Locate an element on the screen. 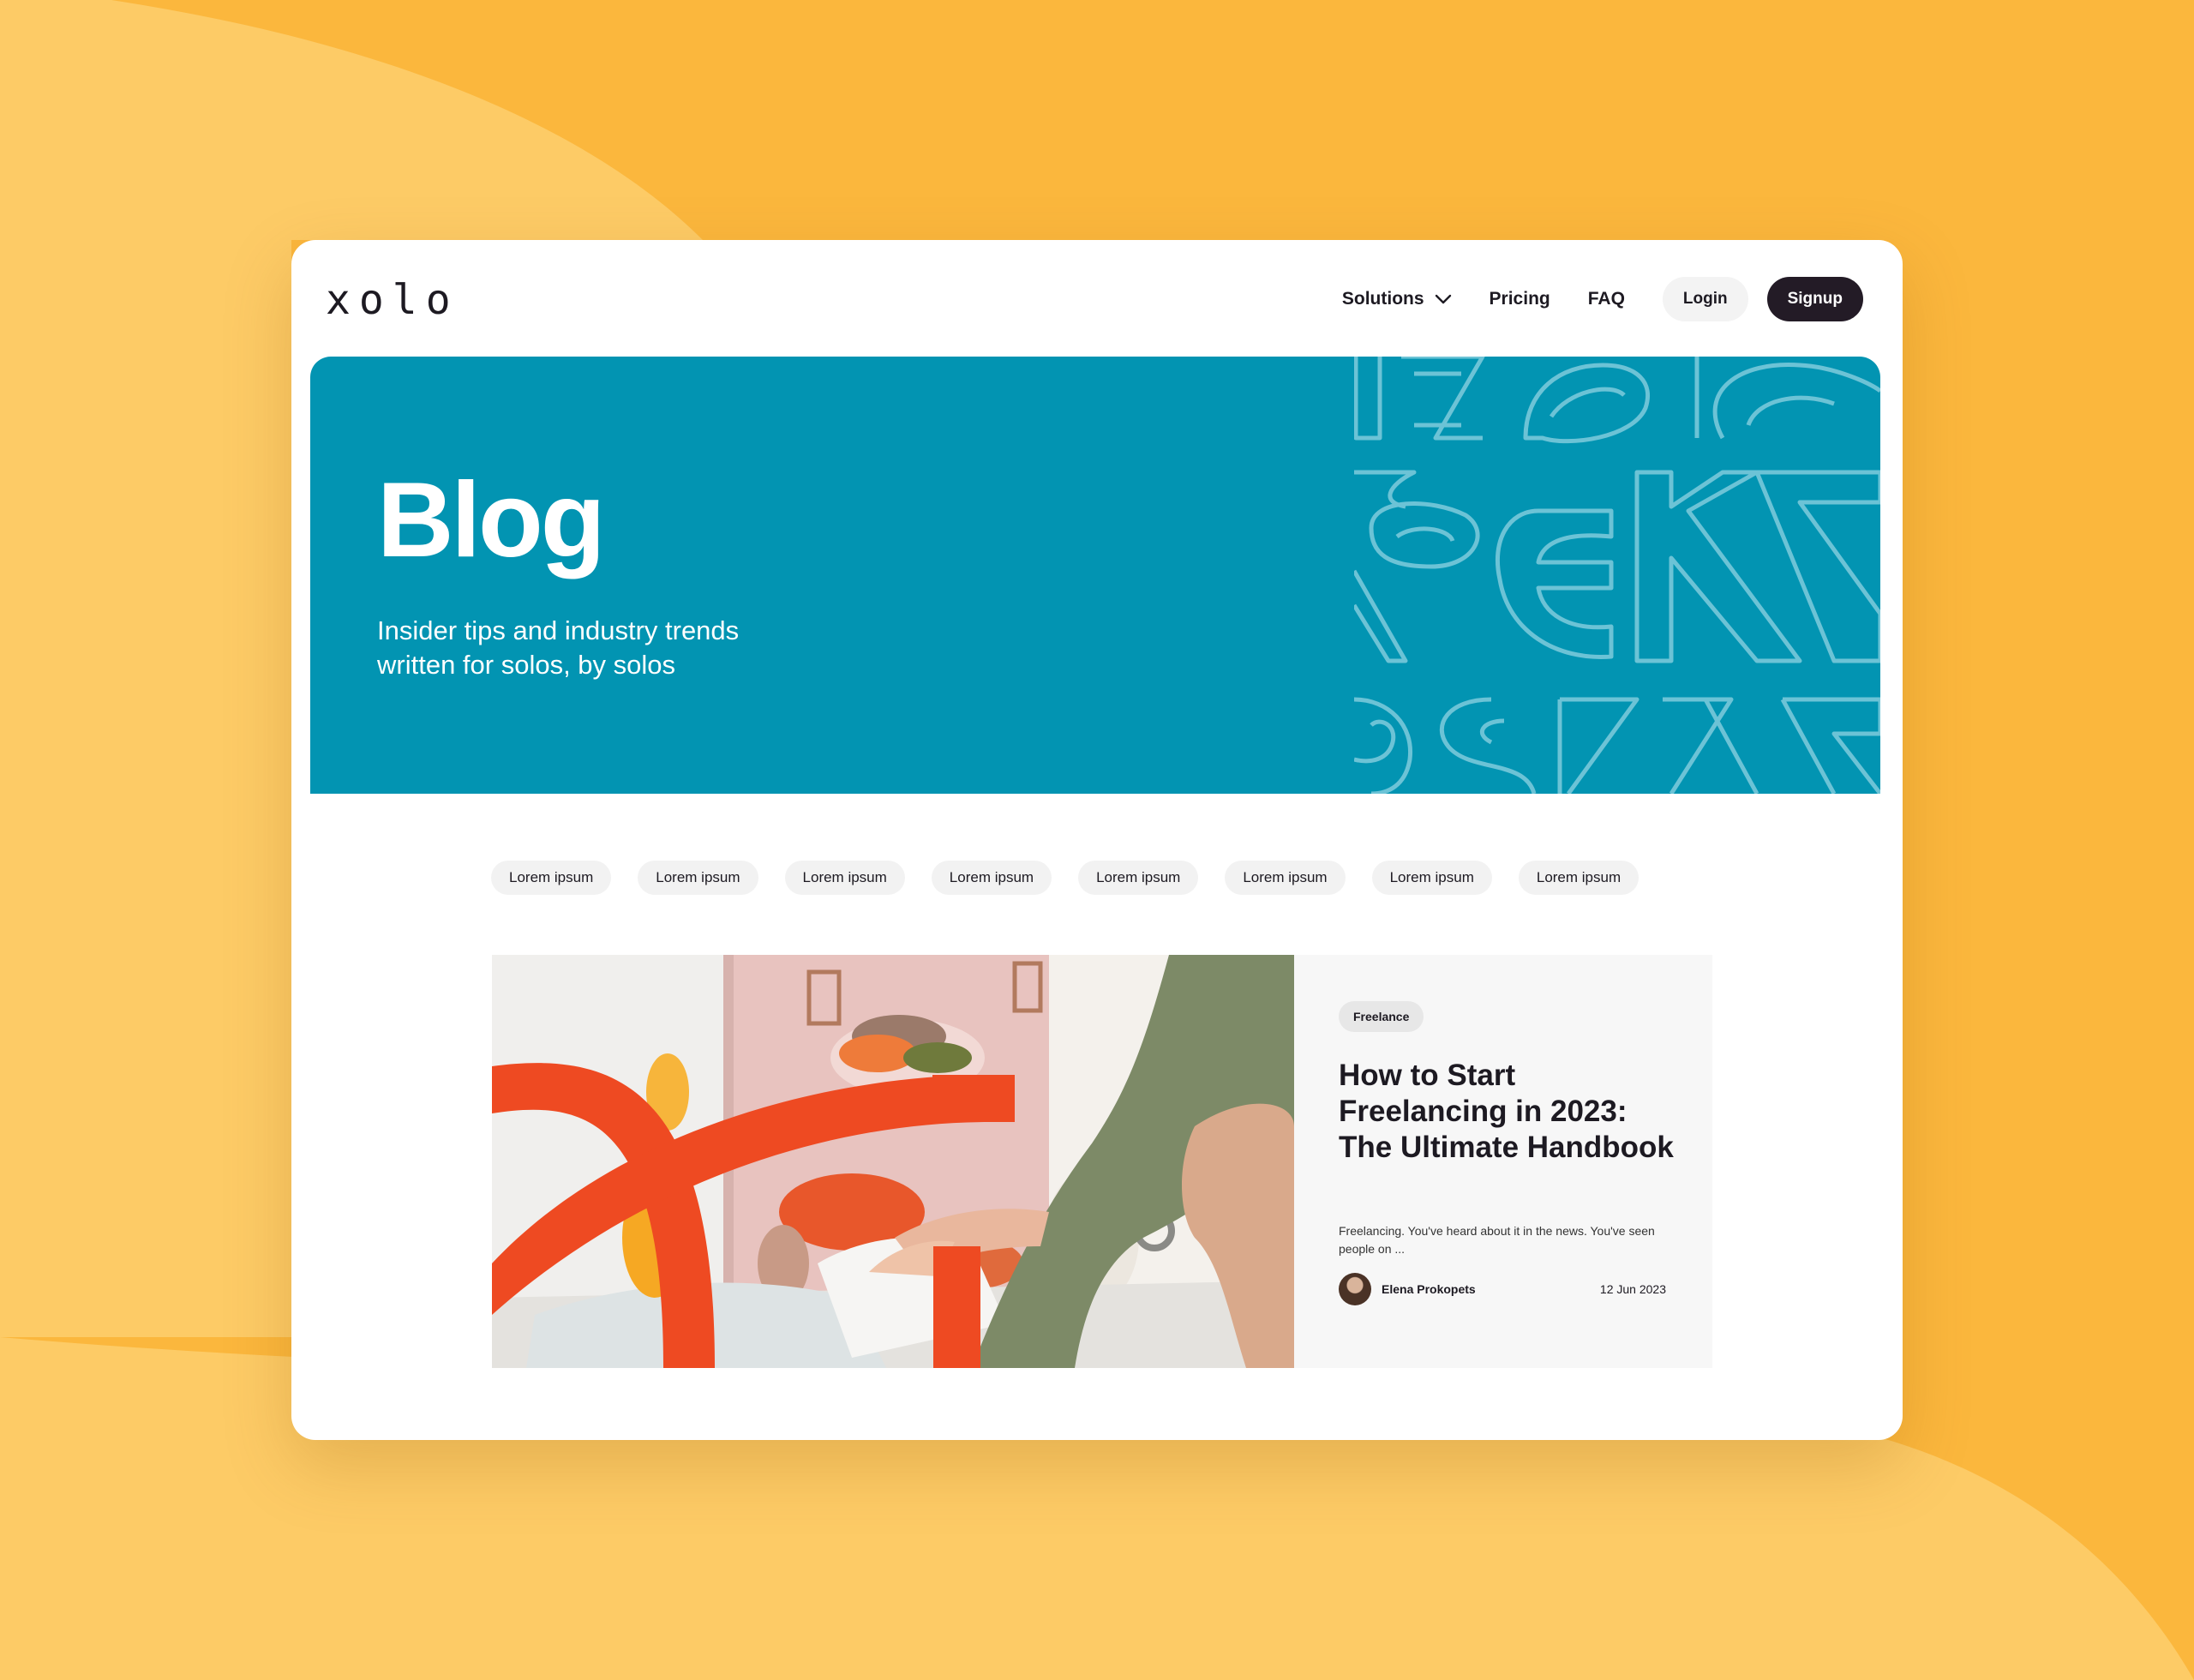  publish-date: 12 Jun 2023 is located at coordinates (1632, 1289).